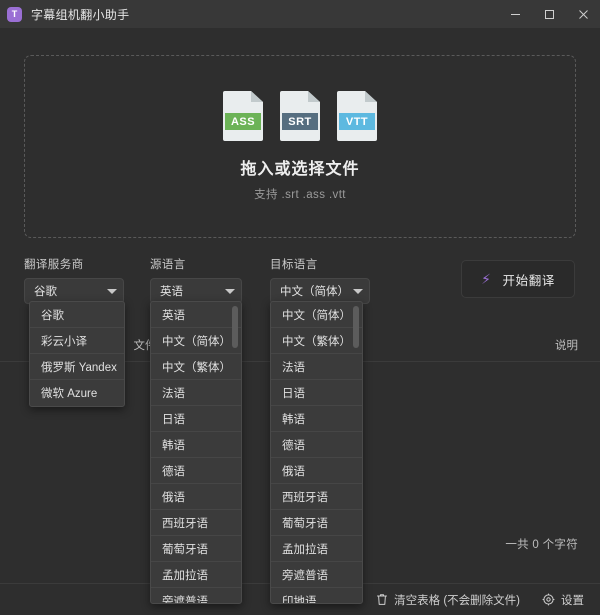 The image size is (600, 615). I want to click on vtt-file-icon: VTT, so click(357, 116).